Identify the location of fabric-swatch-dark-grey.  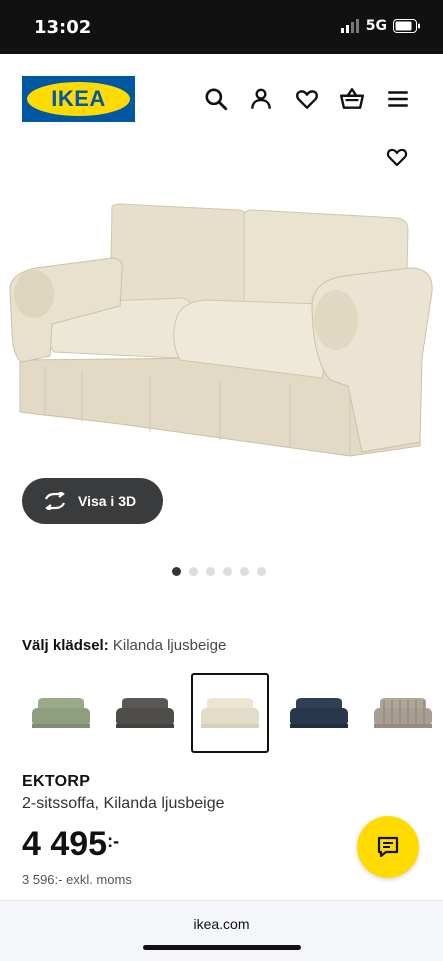
(145, 713).